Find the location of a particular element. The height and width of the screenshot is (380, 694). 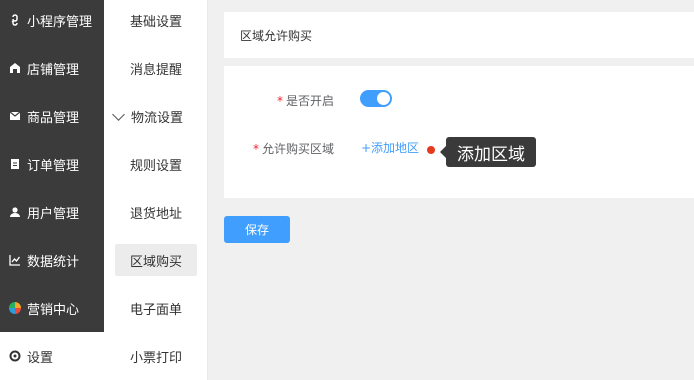

sidebar-item-orders: 订单管理 is located at coordinates (52, 164).